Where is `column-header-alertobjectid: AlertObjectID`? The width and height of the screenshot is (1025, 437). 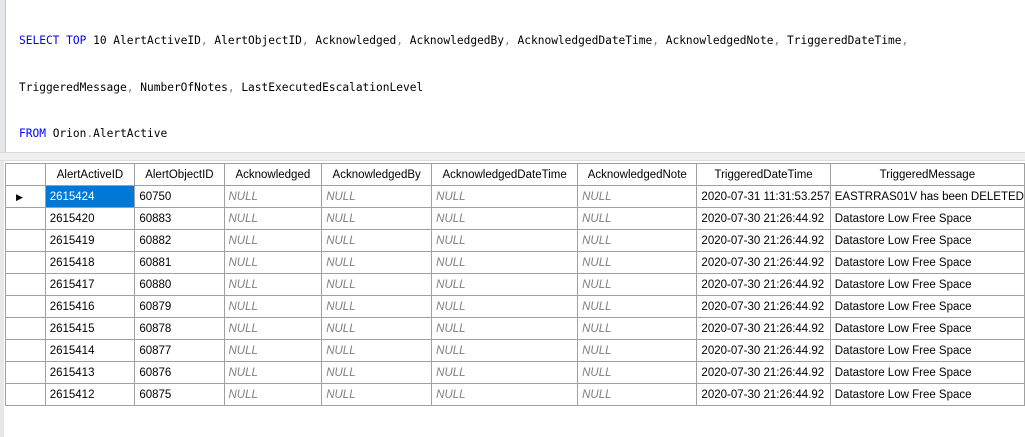 column-header-alertobjectid: AlertObjectID is located at coordinates (179, 174).